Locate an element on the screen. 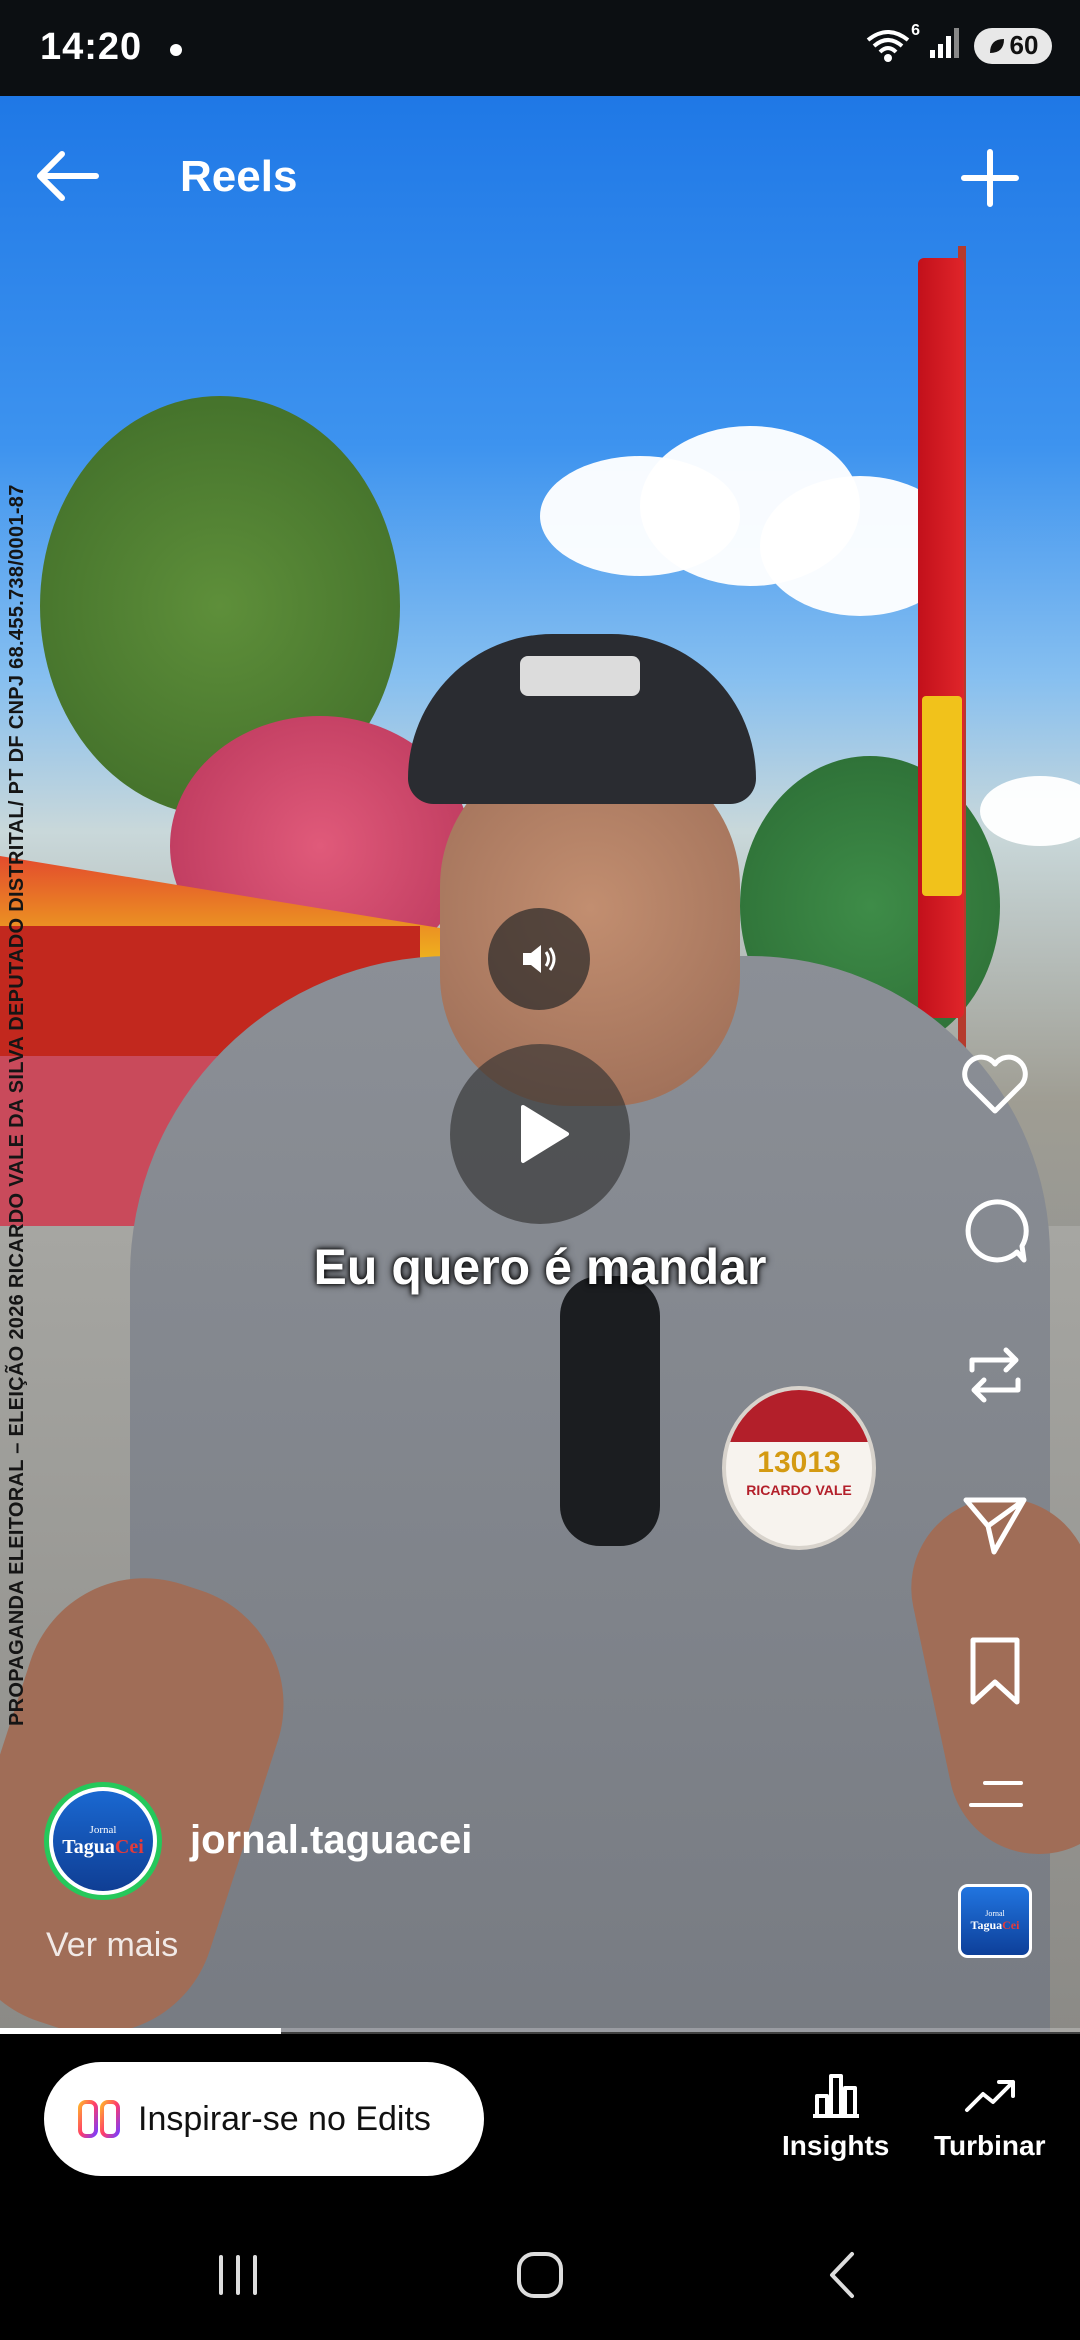 This screenshot has width=1080, height=2340. badge-number: 13013 is located at coordinates (799, 1462).